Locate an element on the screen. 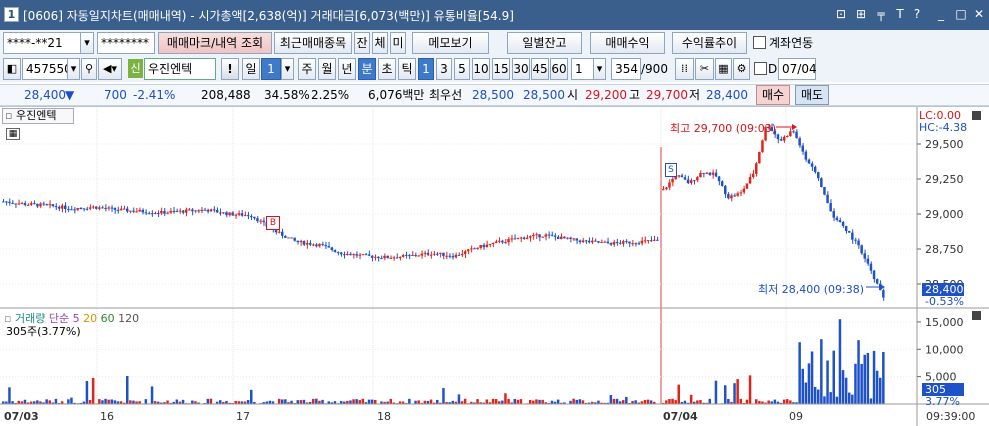  grid-icon: ▦ is located at coordinates (723, 69).